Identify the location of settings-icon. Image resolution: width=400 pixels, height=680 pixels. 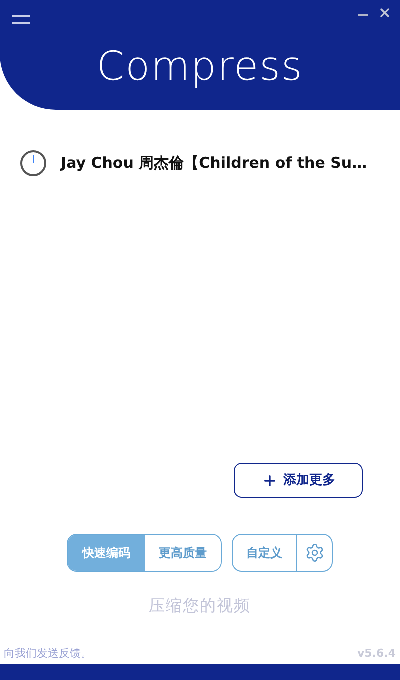
(314, 553).